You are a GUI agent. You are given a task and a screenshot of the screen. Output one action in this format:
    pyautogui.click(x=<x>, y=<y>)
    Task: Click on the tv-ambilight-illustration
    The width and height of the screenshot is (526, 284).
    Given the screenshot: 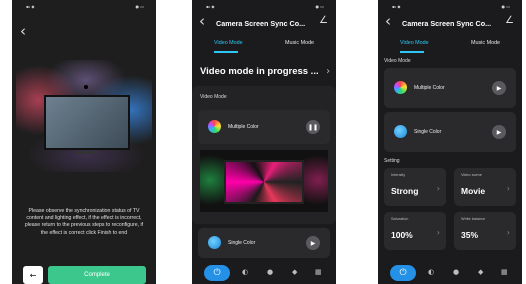 What is the action you would take?
    pyautogui.click(x=84, y=116)
    